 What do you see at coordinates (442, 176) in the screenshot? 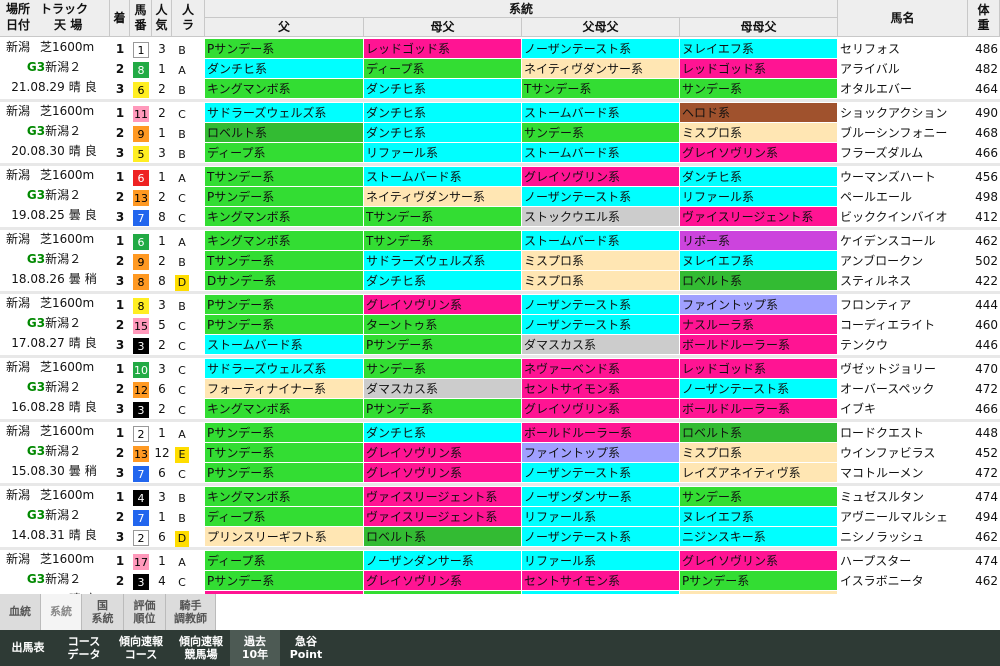
I see `mother-father-cell: ストームバード系` at bounding box center [442, 176].